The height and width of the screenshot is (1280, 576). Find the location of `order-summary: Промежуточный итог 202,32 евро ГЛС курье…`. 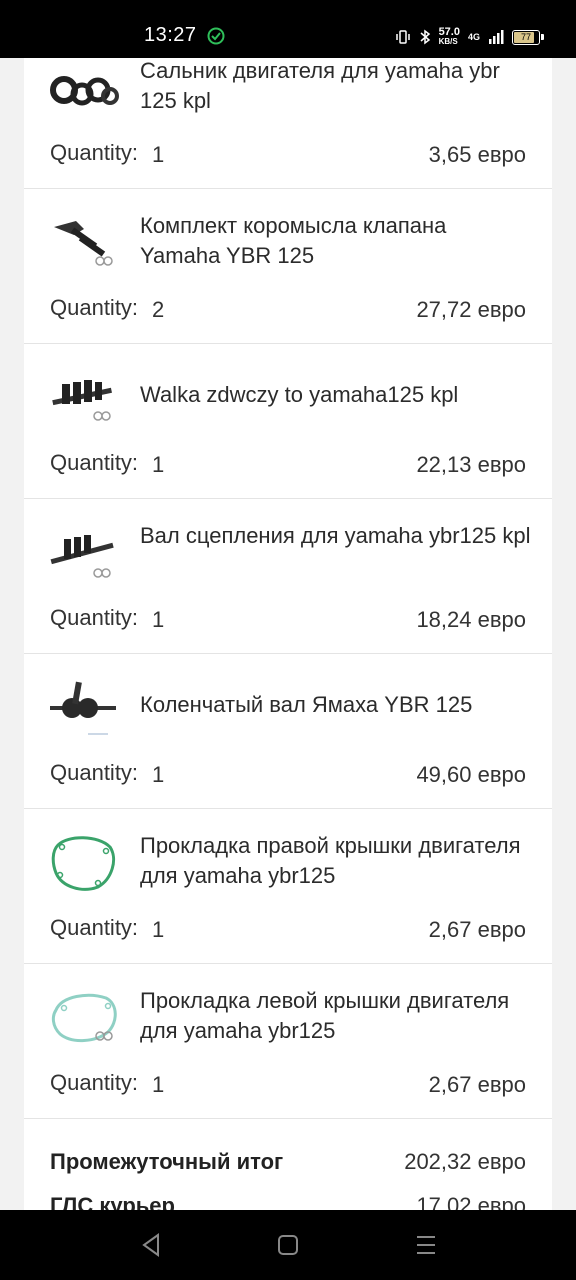

order-summary: Промежуточный итог 202,32 евро ГЛС курье… is located at coordinates (288, 1164).